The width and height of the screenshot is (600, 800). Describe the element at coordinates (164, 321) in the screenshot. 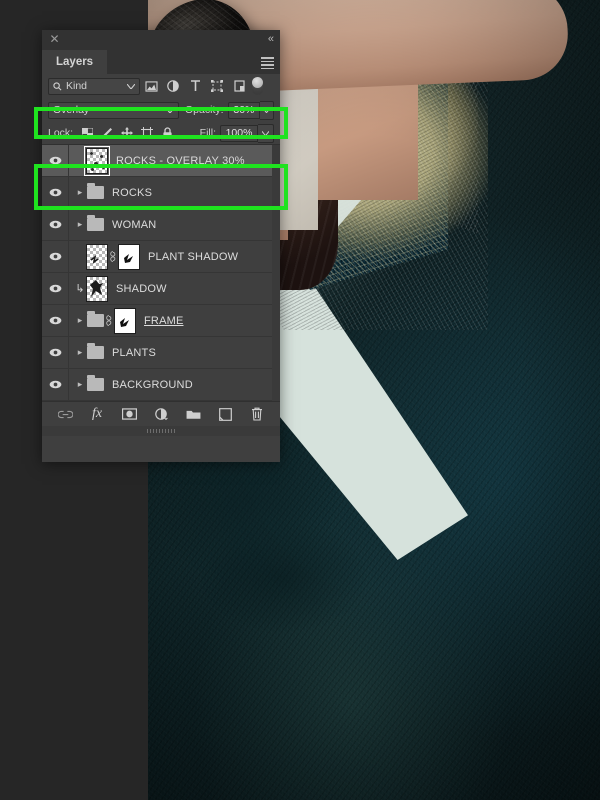

I see `layer-name: FRAME` at that location.